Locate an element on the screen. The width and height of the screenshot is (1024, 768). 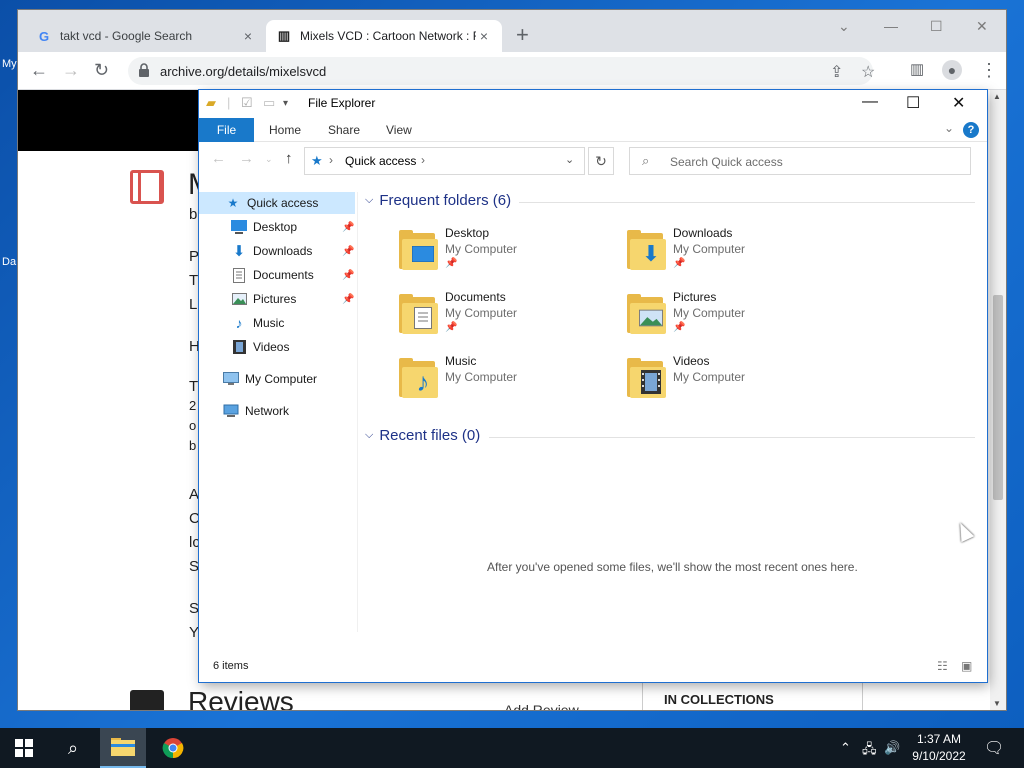
taskbar-file-explorer is located at coordinates (123, 748).